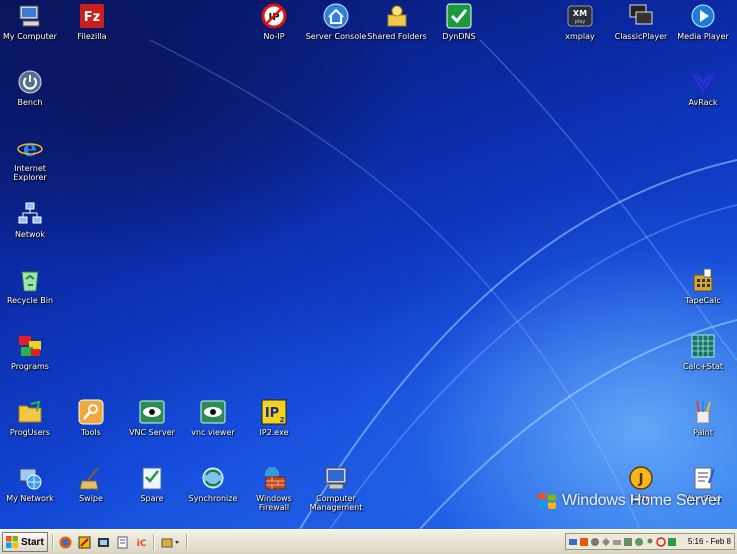  What do you see at coordinates (595, 542) in the screenshot?
I see `shield-tray-icon` at bounding box center [595, 542].